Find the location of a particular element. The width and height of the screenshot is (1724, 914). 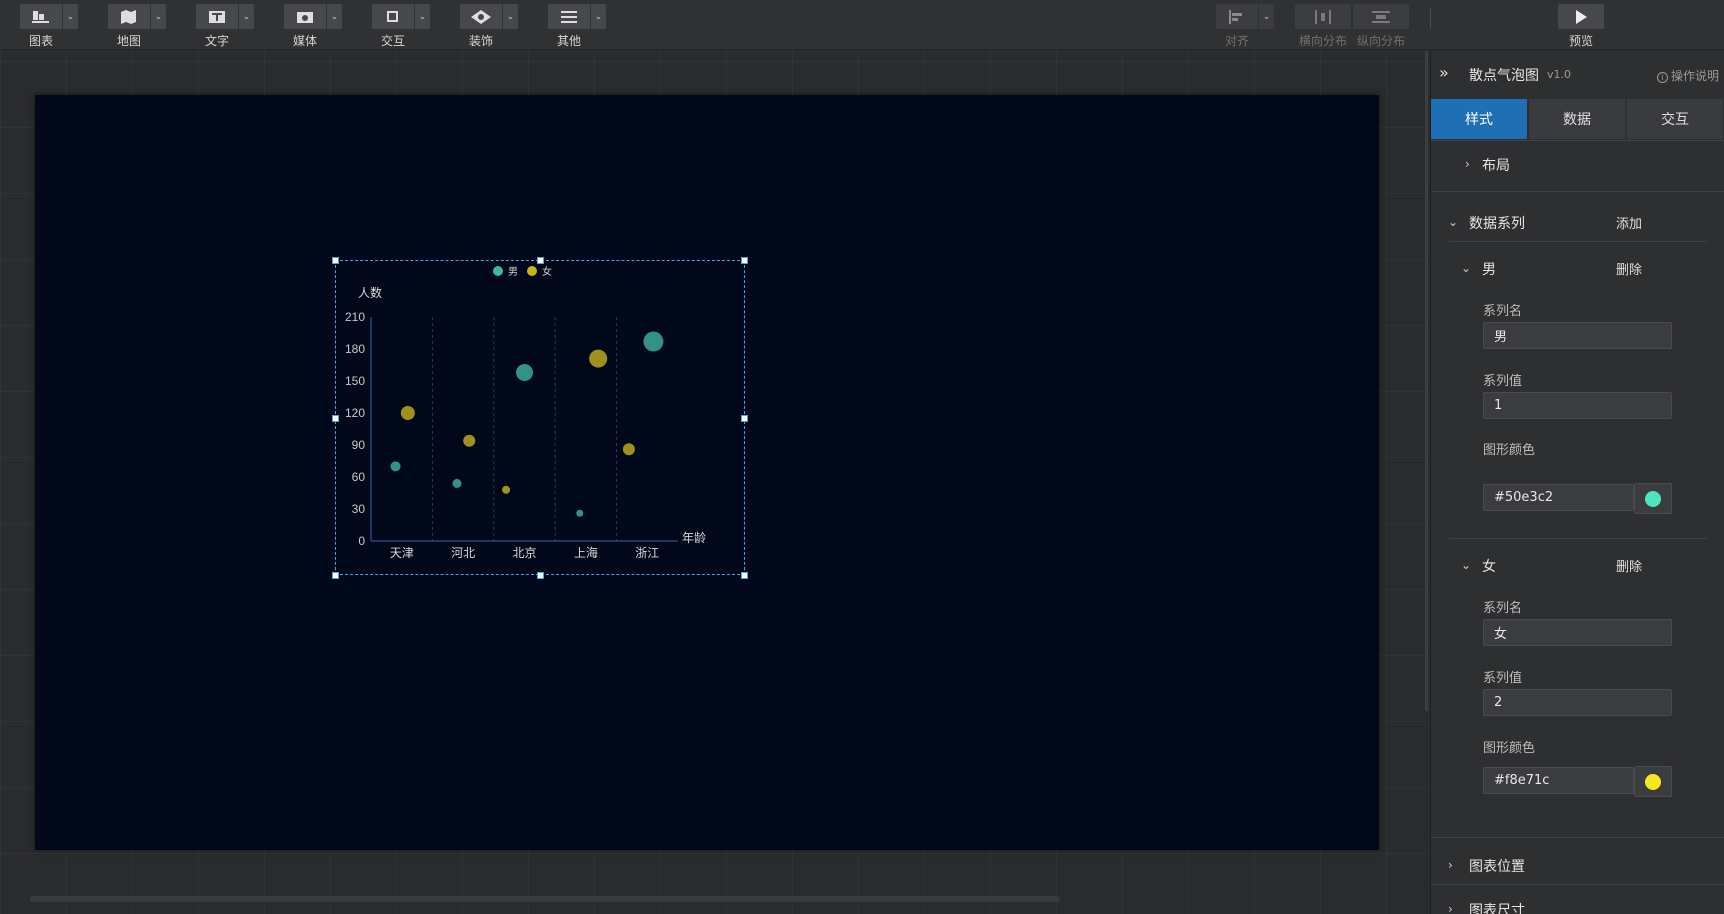

info-icon: i is located at coordinates (1662, 77).